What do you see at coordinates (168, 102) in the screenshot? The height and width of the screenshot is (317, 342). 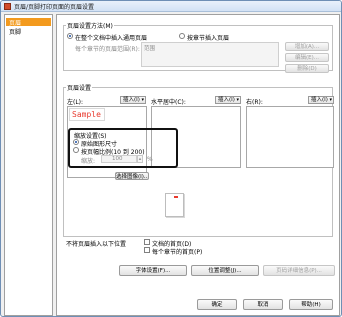 I see `center-label: 水平居中(C):` at bounding box center [168, 102].